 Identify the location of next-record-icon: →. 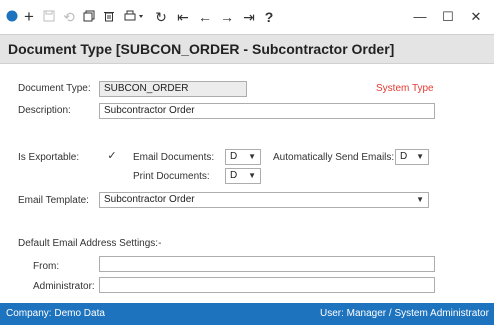
(227, 17).